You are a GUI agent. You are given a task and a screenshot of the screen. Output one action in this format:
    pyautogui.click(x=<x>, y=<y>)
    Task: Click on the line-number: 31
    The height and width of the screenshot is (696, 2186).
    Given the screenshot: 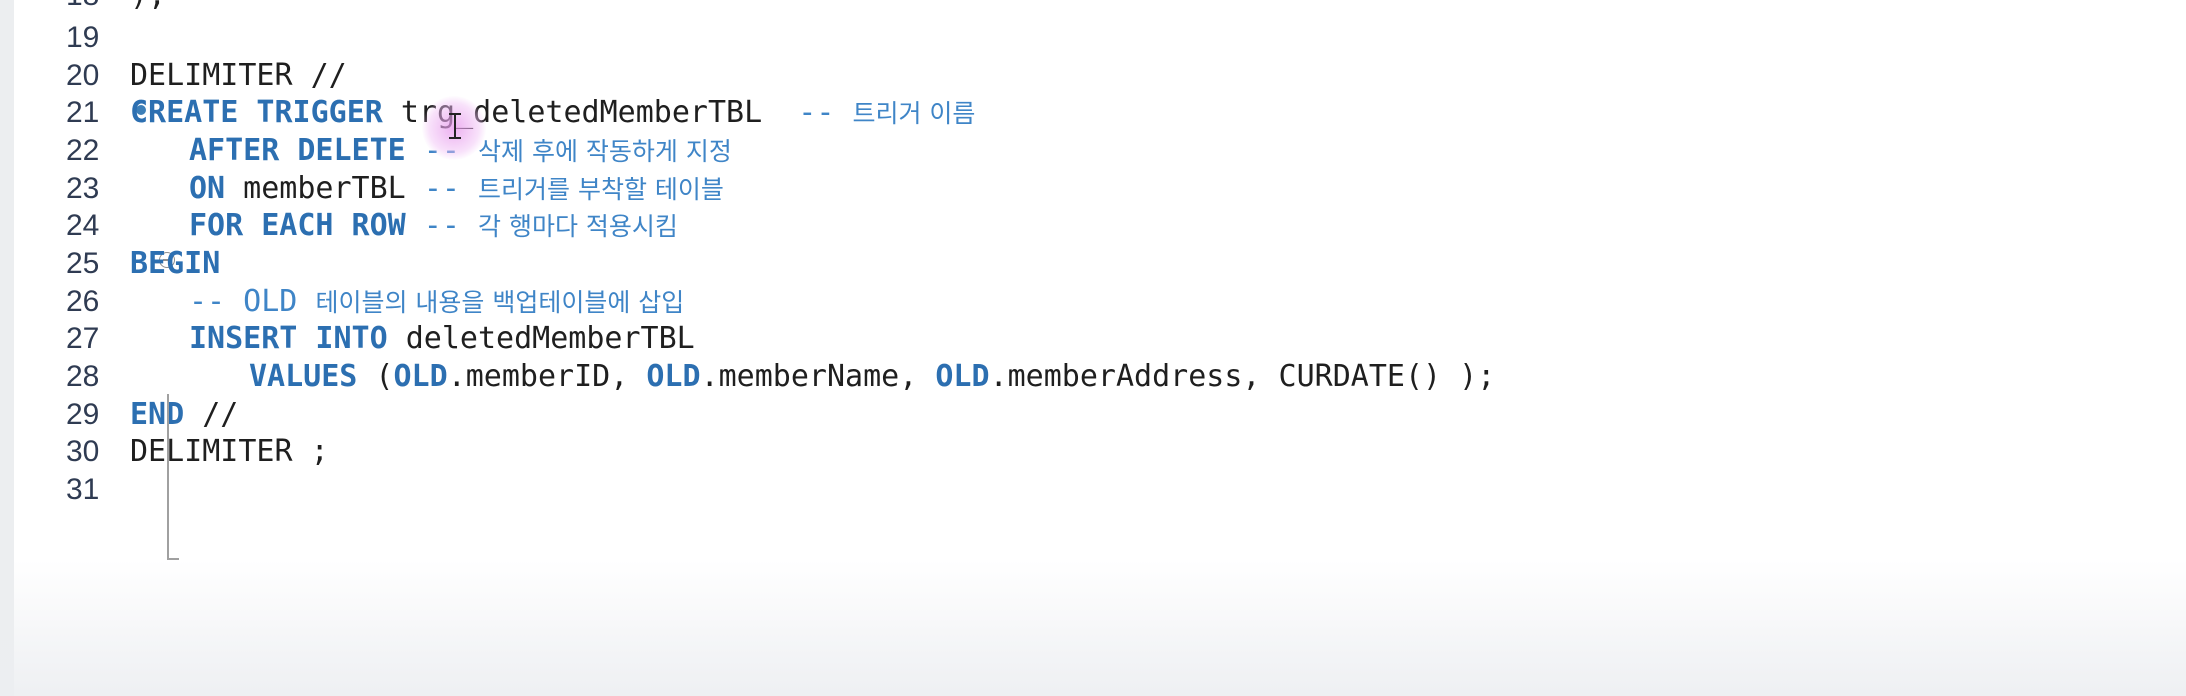 What is the action you would take?
    pyautogui.click(x=83, y=489)
    